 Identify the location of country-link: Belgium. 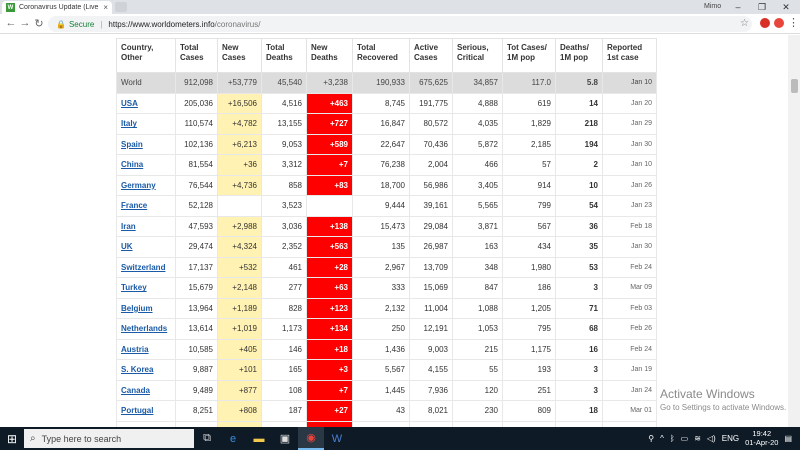
(137, 308).